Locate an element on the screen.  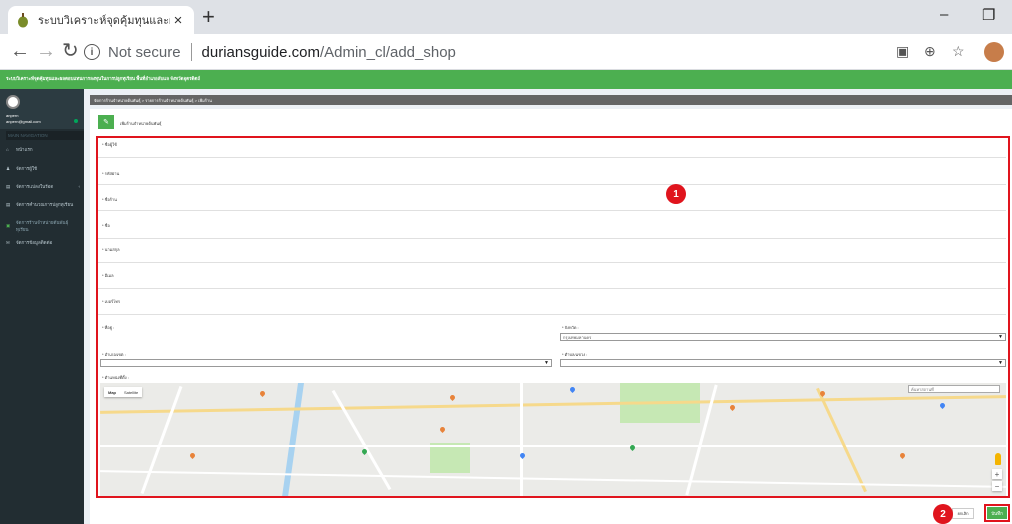
address-separator is located at coordinates (191, 52).